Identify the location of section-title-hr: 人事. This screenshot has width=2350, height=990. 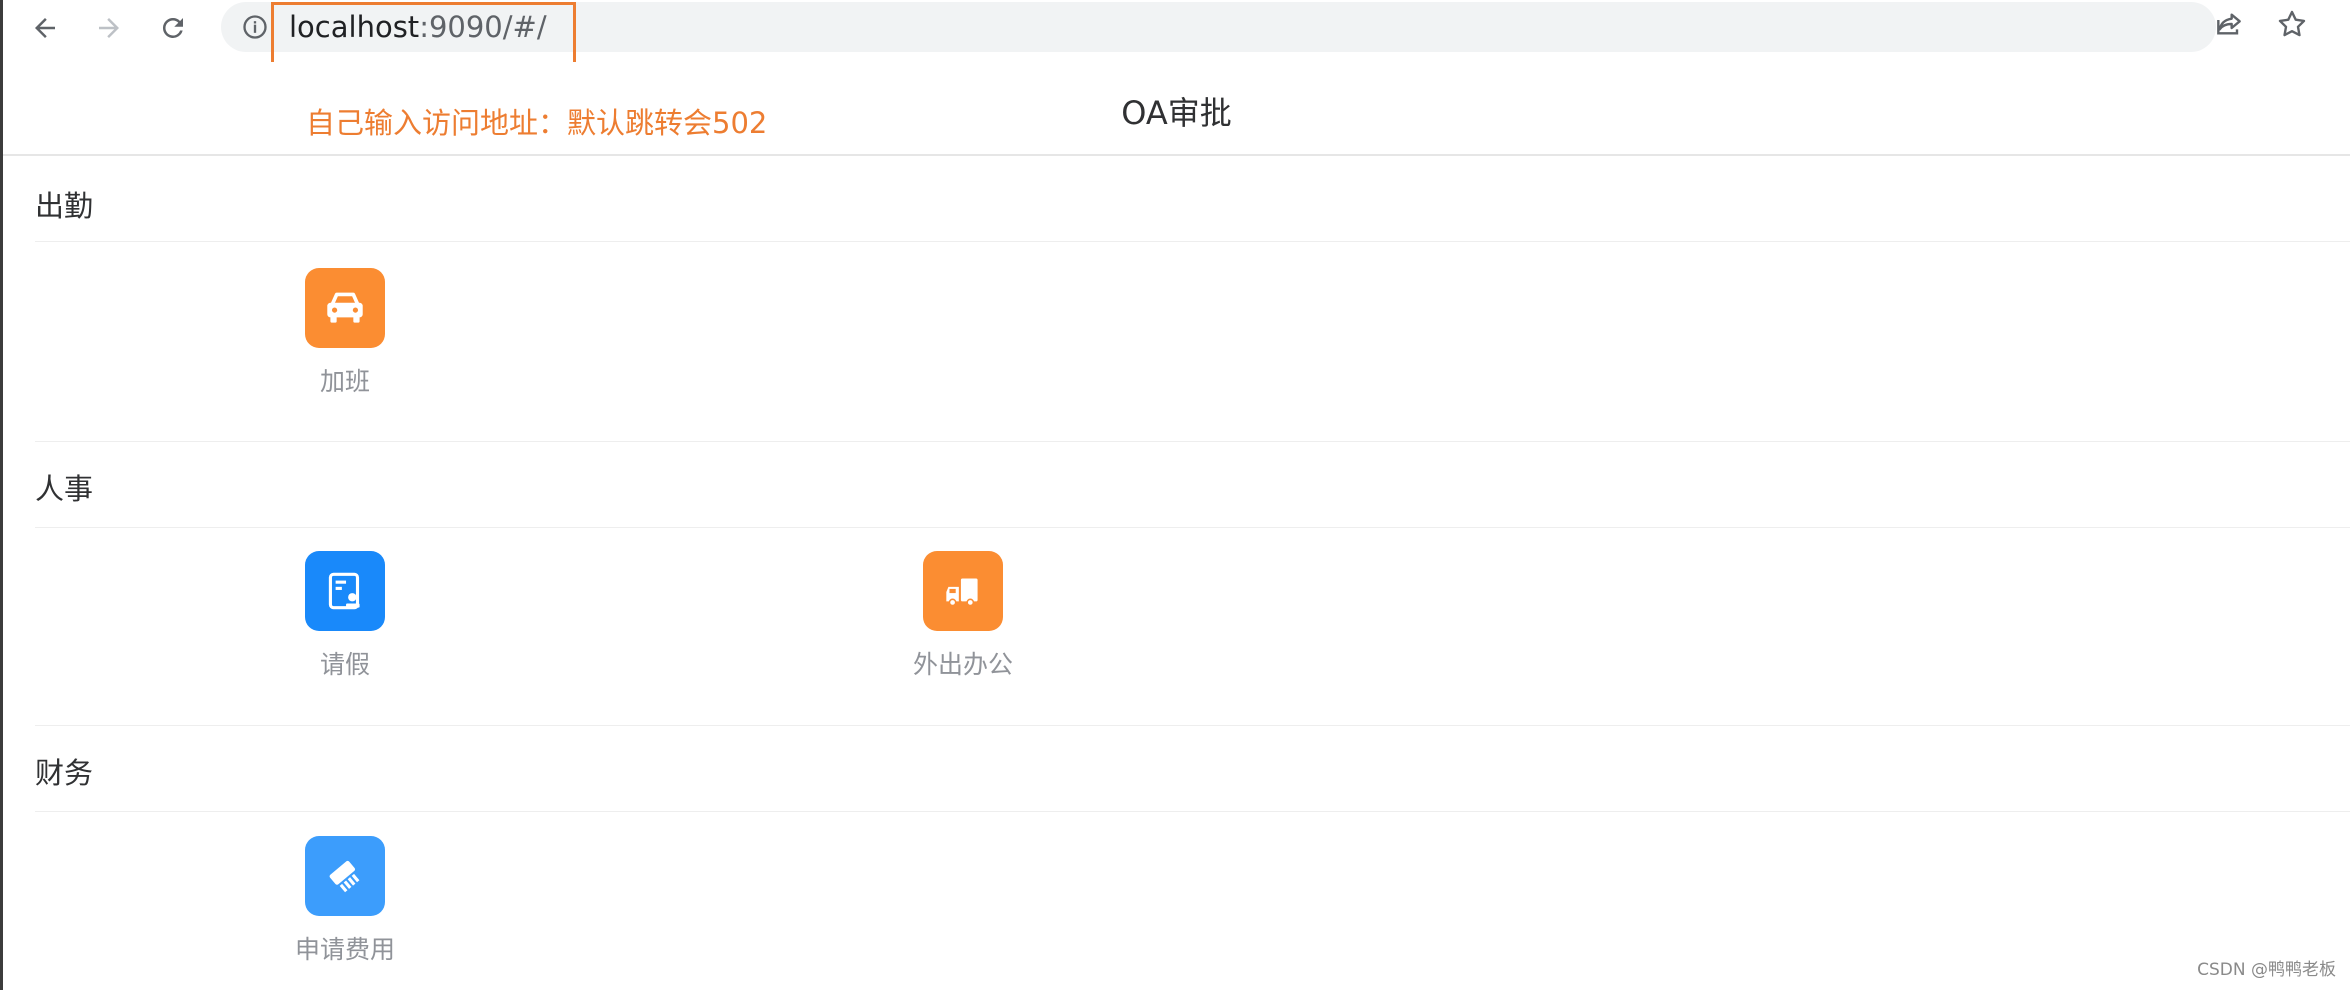
(64, 489).